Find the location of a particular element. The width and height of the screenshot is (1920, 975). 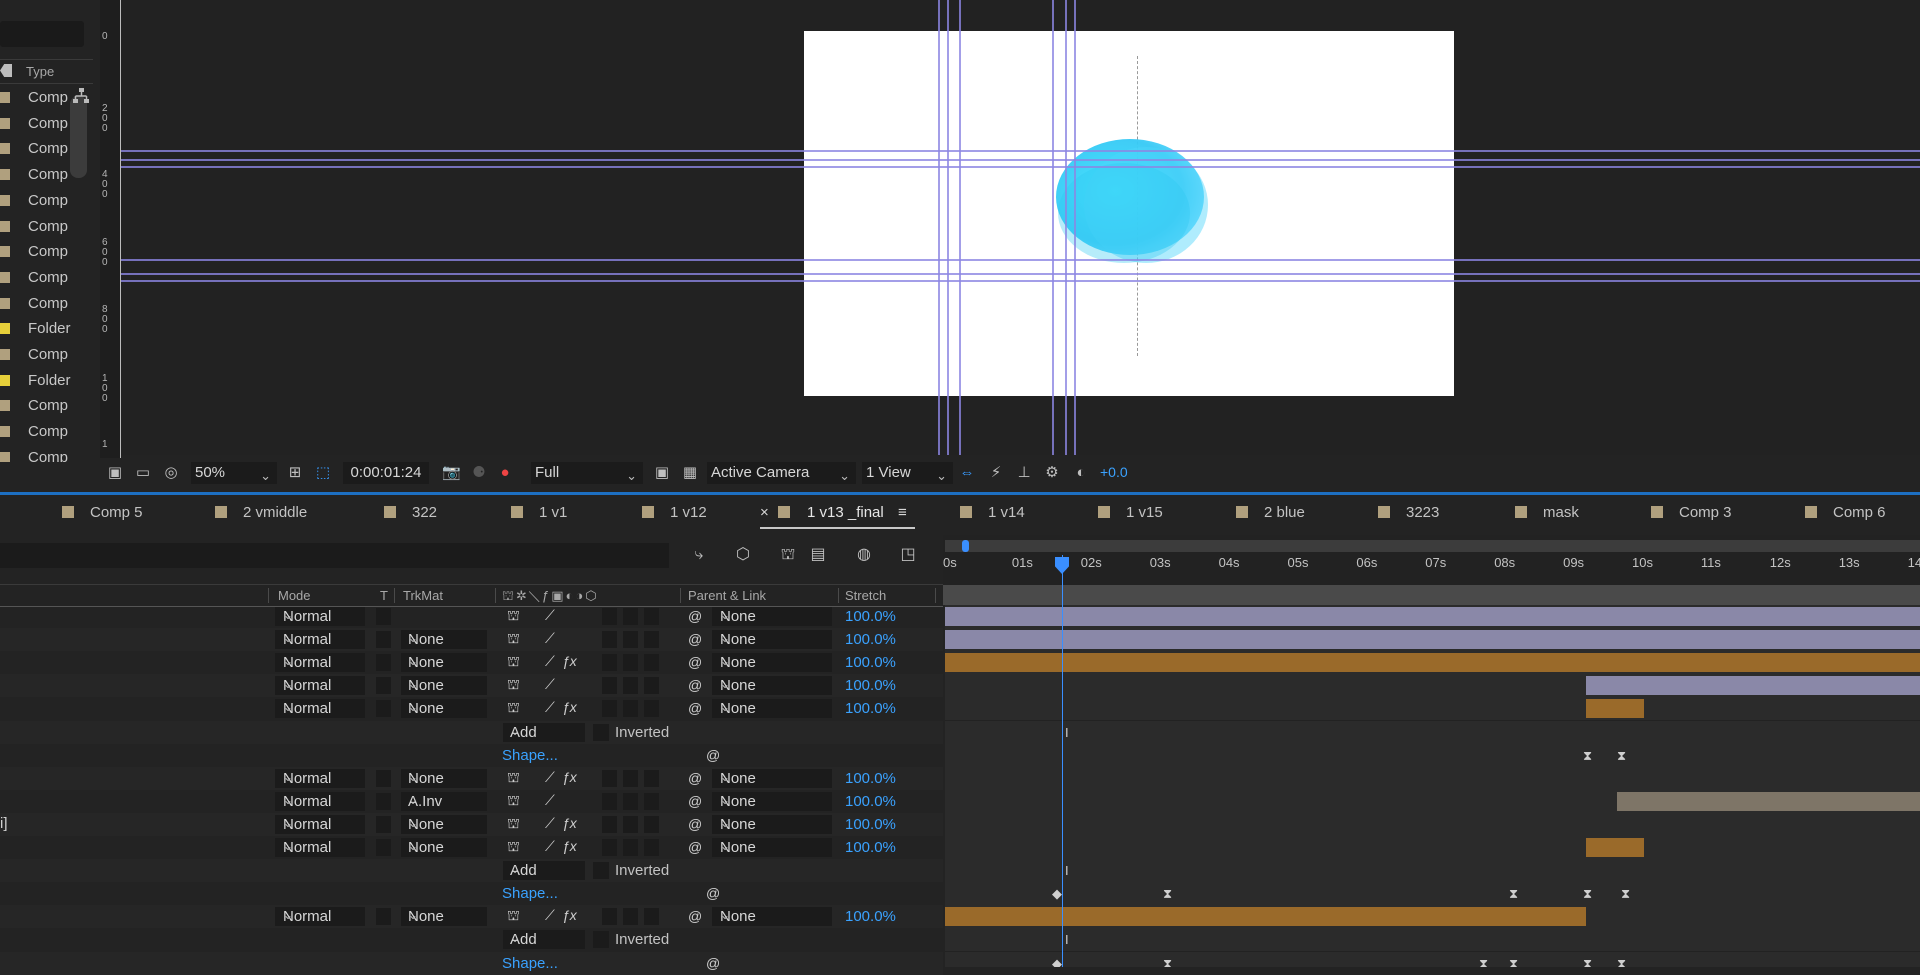

flowchart-icon: ⚙ is located at coordinates (1052, 473).